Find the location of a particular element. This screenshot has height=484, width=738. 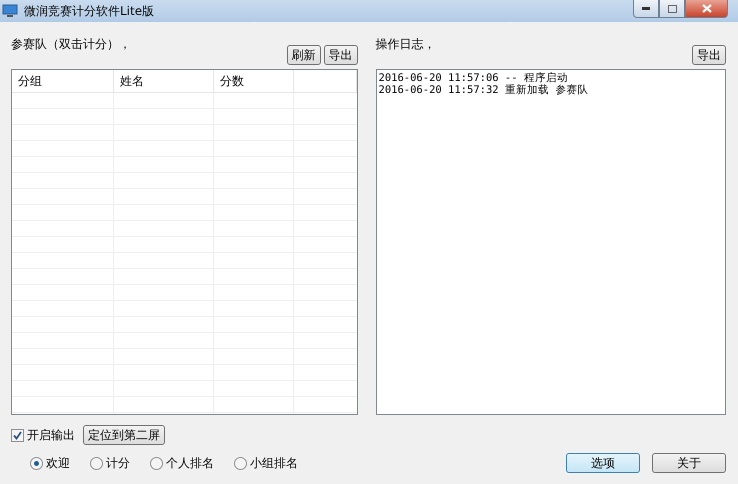

checkmark-icon is located at coordinates (17, 435).